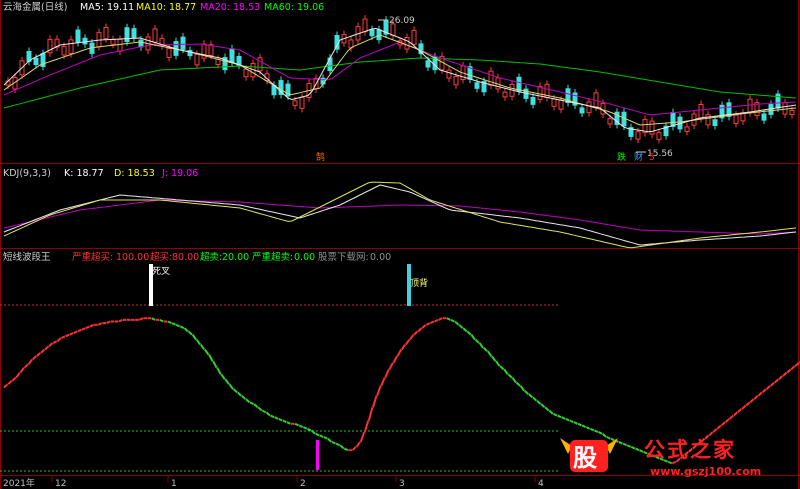 Image resolution: width=800 pixels, height=489 pixels. Describe the element at coordinates (35, 7) in the screenshot. I see `stock-title: 云海金属(日线)` at that location.